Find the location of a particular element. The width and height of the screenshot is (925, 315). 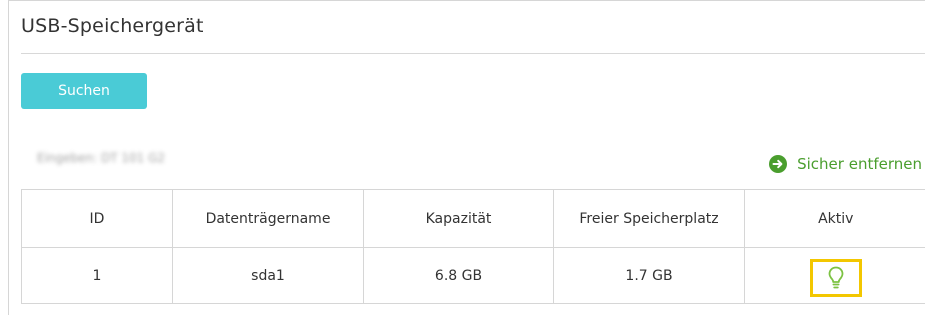

safe-remove-label: Sicher entfernen is located at coordinates (859, 164).